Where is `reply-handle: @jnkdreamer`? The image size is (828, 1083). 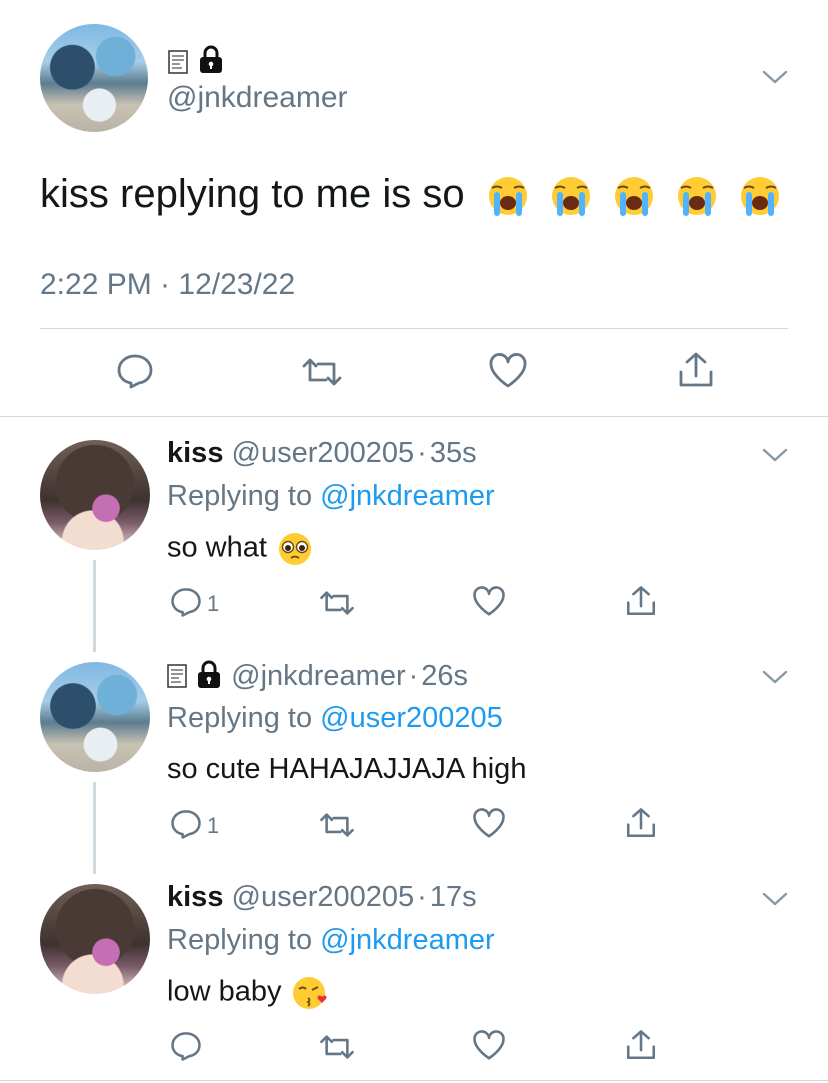 reply-handle: @jnkdreamer is located at coordinates (318, 676).